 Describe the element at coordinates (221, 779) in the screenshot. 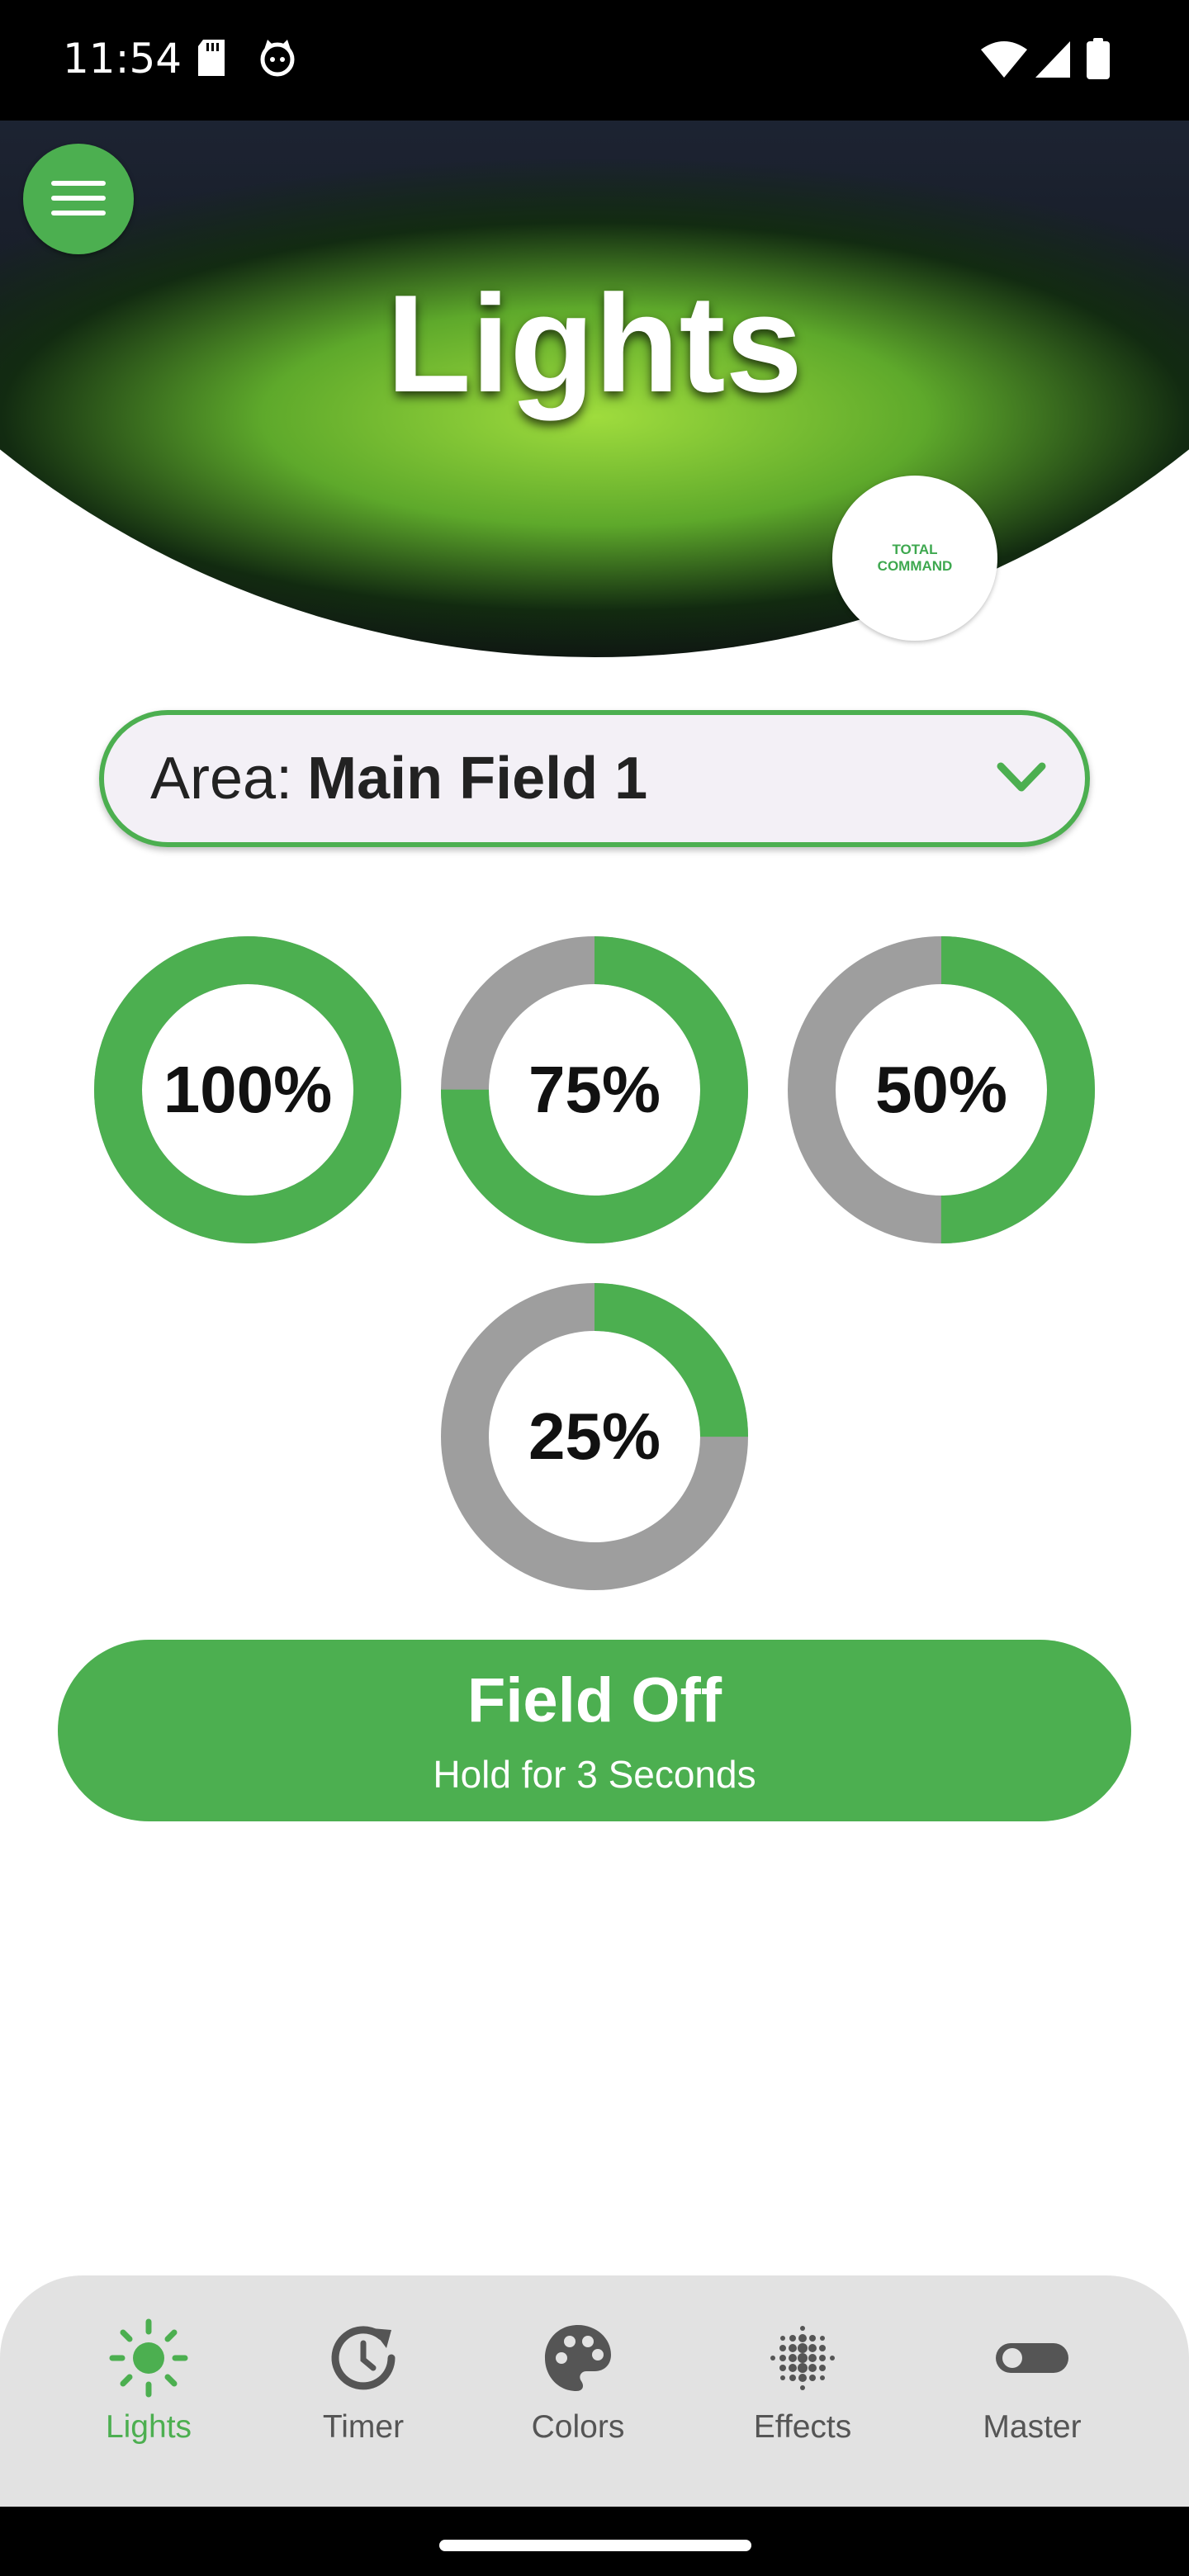

I see `area-label: Area:` at that location.